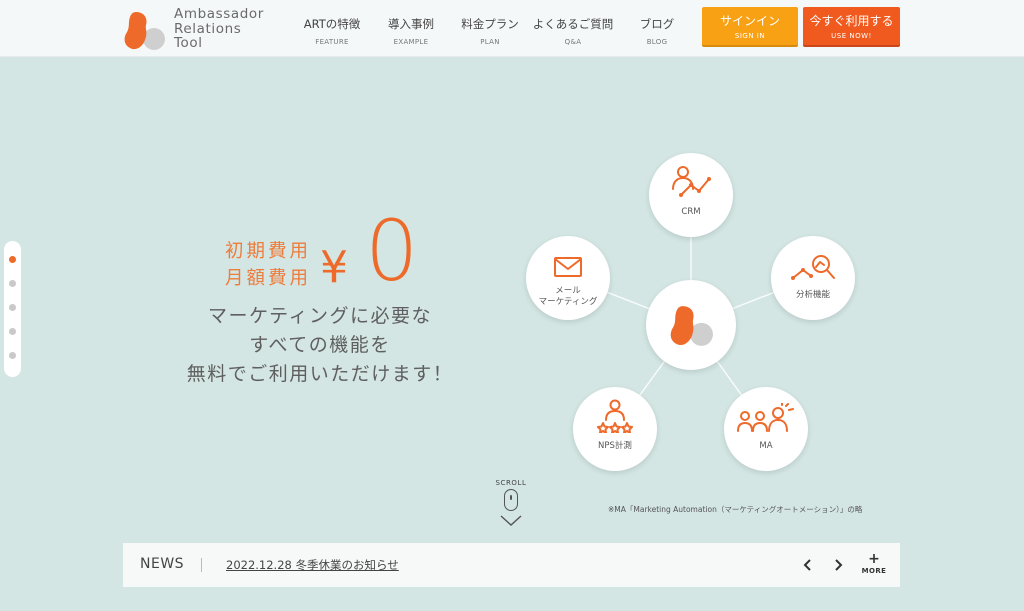 The image size is (1024, 611). I want to click on hero-tagline: マーケティングに必要な すべての機能を 無料でご利用いただけます！, so click(320, 345).